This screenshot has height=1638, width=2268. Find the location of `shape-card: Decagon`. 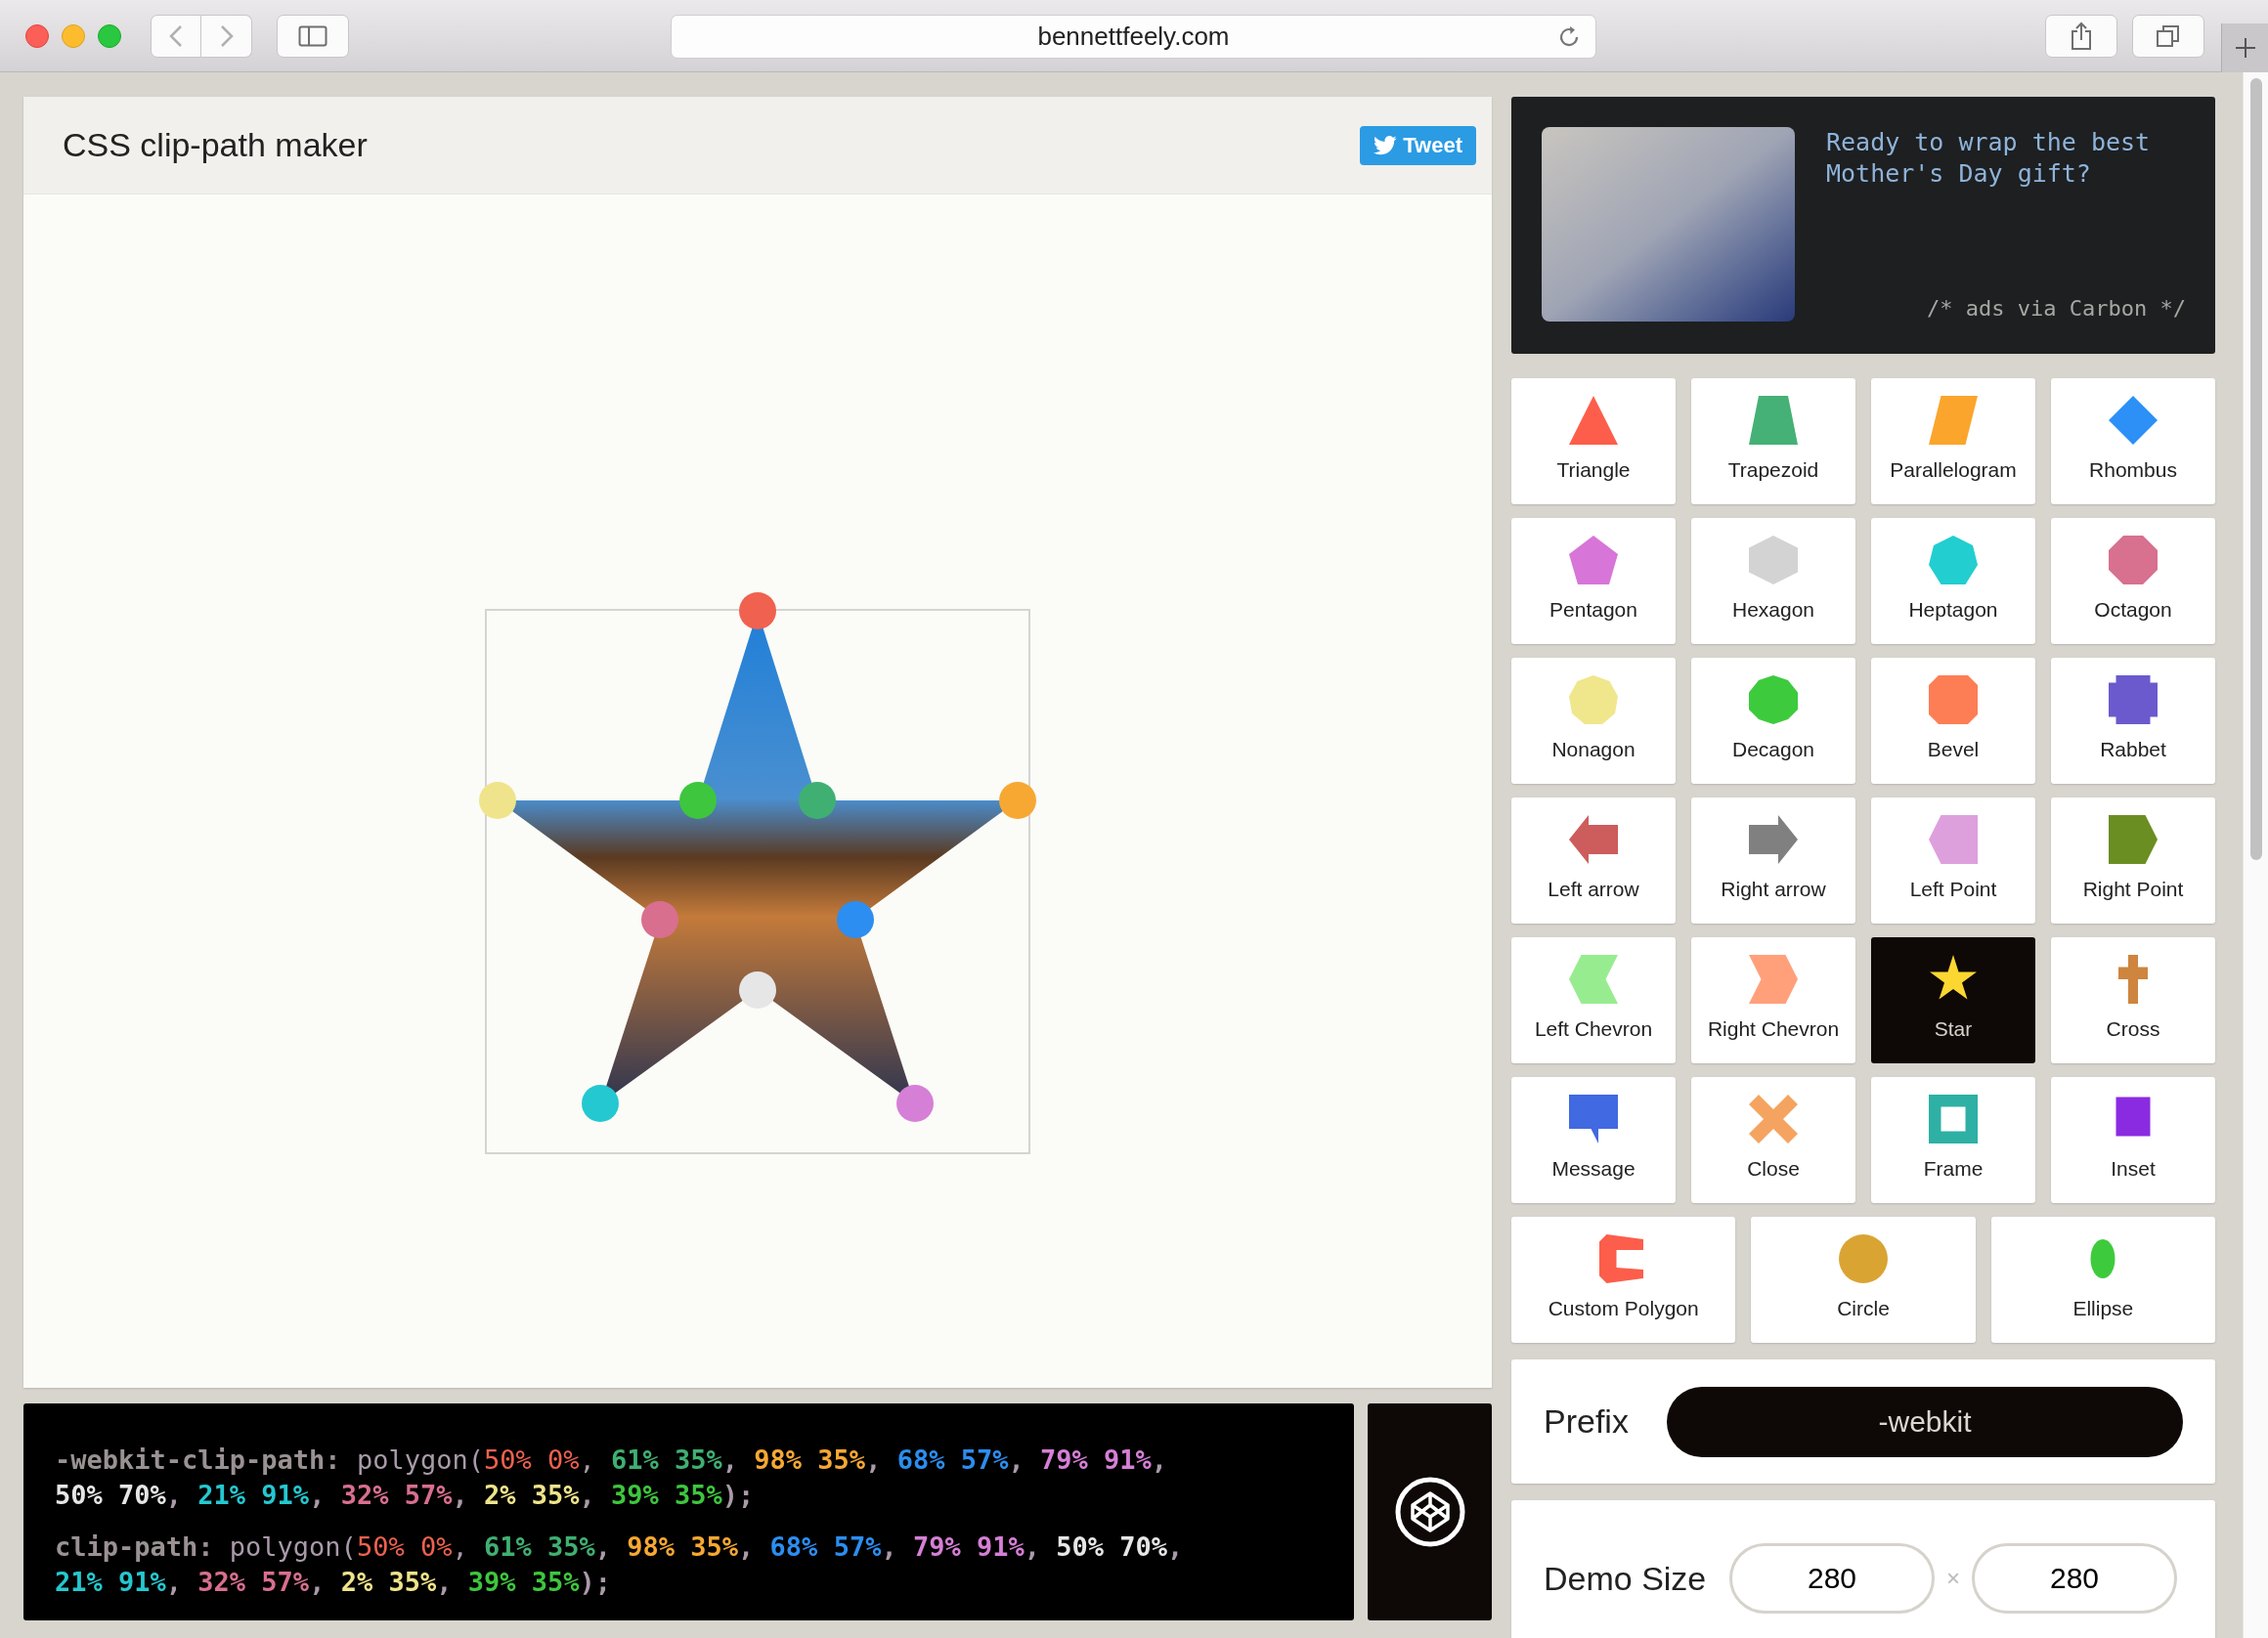

shape-card: Decagon is located at coordinates (1773, 721).